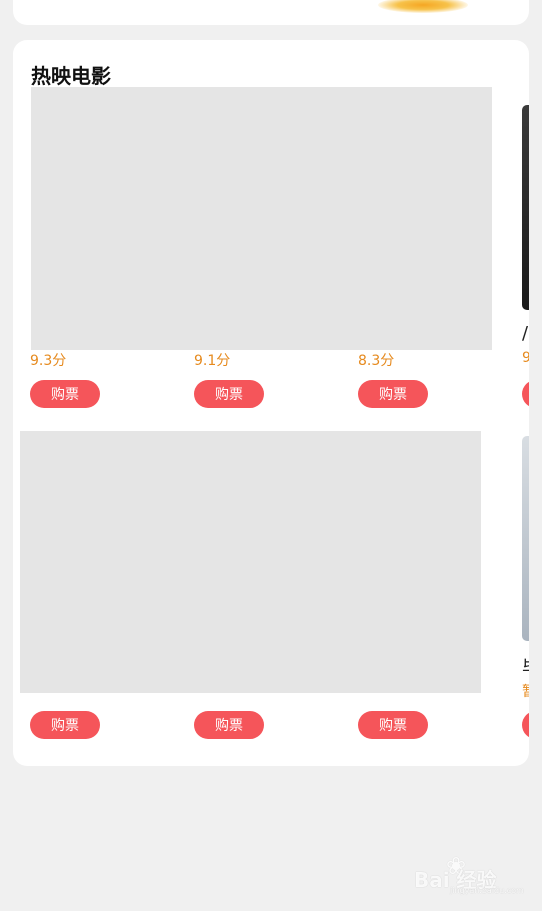  I want to click on movie-item: / 9 购票, so click(525, 257).